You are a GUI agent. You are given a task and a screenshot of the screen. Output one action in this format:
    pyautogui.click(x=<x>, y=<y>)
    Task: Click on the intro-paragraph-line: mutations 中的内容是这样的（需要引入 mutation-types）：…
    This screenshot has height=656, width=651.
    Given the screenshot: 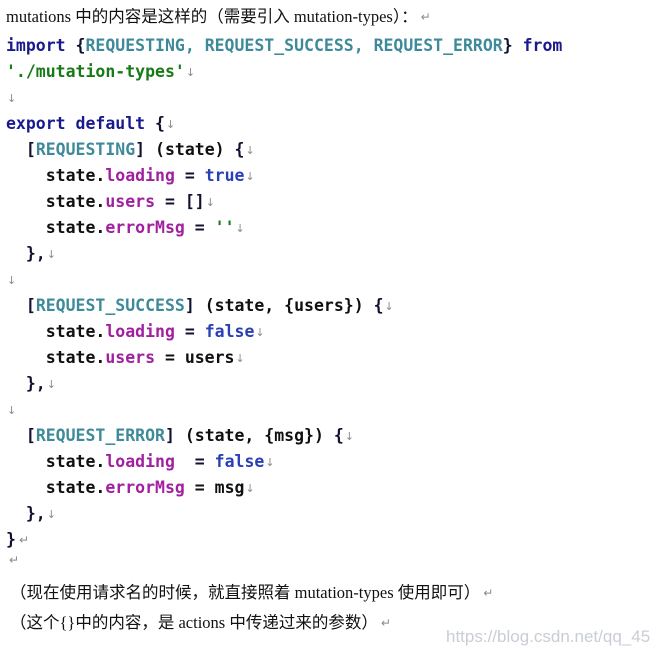 What is the action you would take?
    pyautogui.click(x=218, y=17)
    